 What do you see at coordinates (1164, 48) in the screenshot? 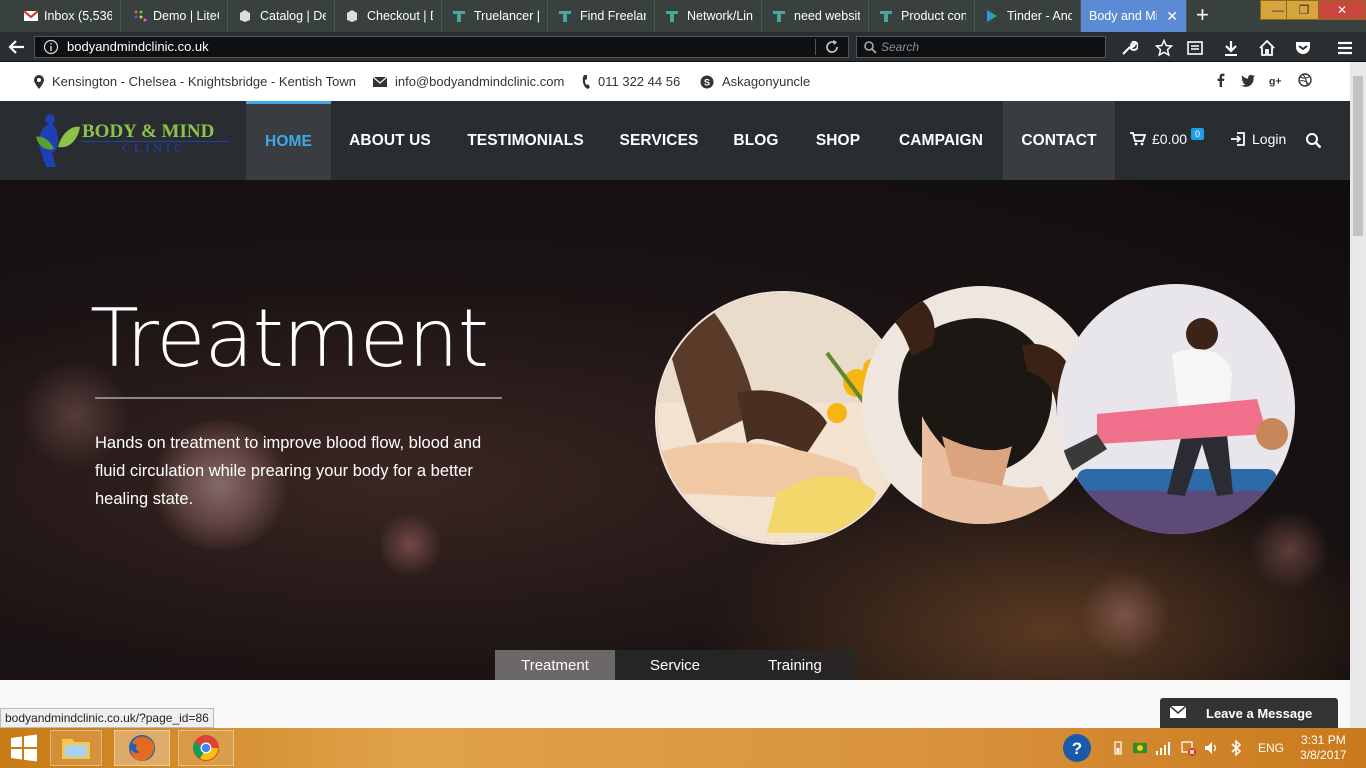
I see `bookmark-star-icon` at bounding box center [1164, 48].